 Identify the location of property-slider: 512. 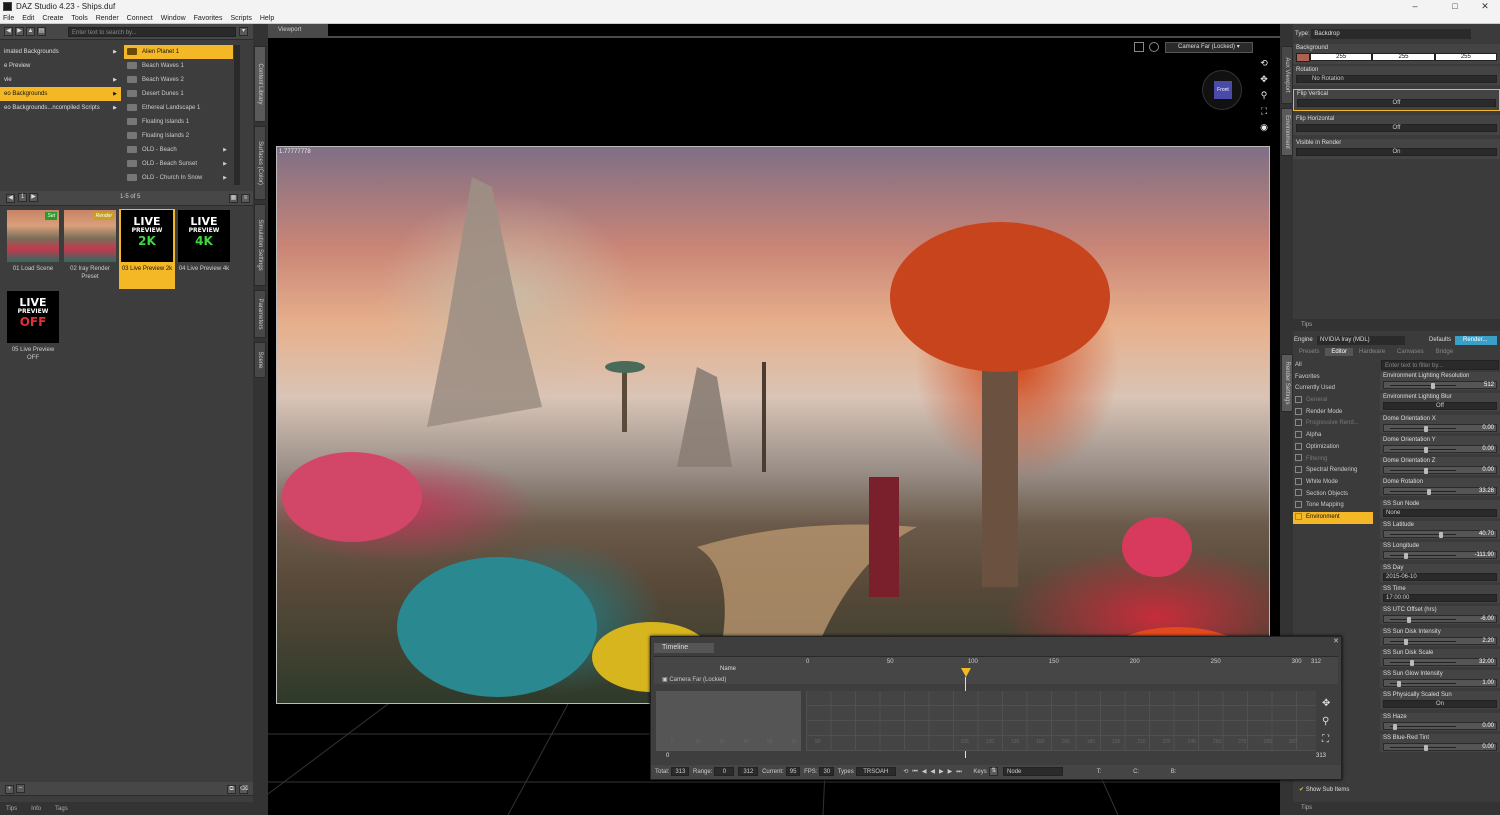
(1440, 385).